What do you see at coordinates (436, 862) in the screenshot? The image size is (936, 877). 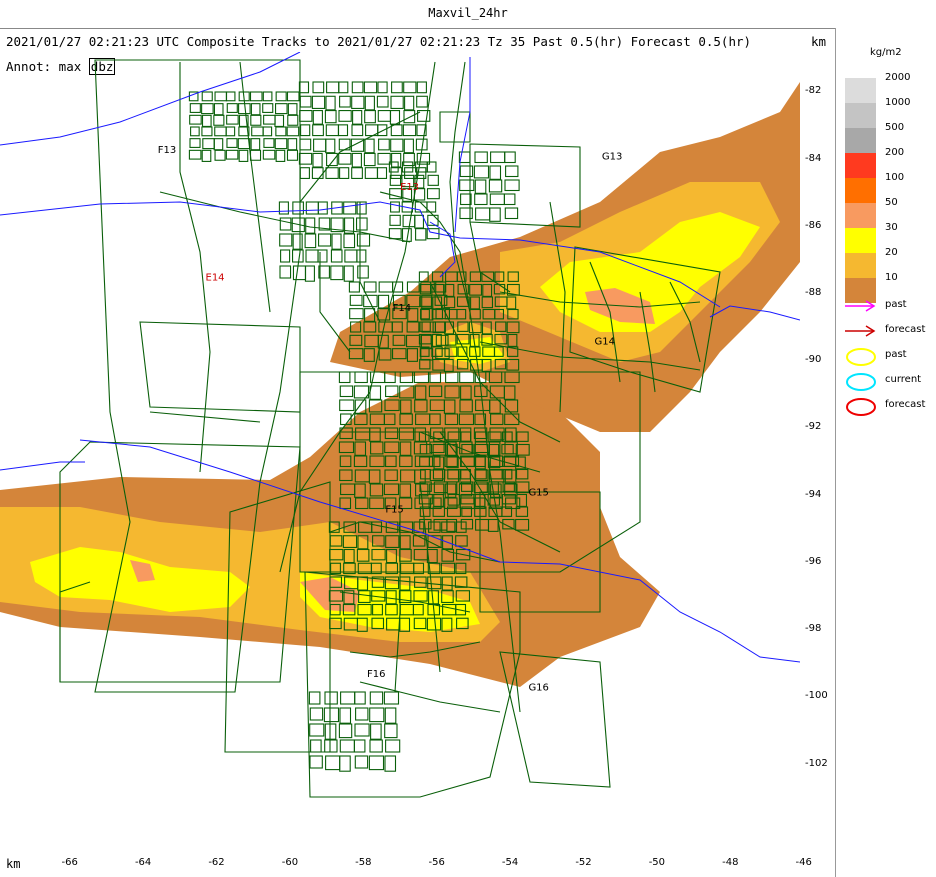 I see `x-tick-label: -56` at bounding box center [436, 862].